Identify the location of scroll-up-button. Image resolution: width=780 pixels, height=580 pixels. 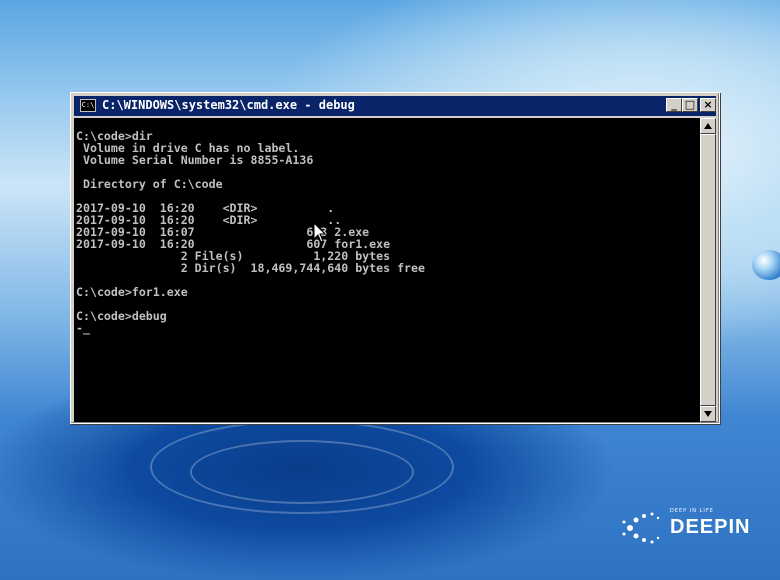
(708, 126).